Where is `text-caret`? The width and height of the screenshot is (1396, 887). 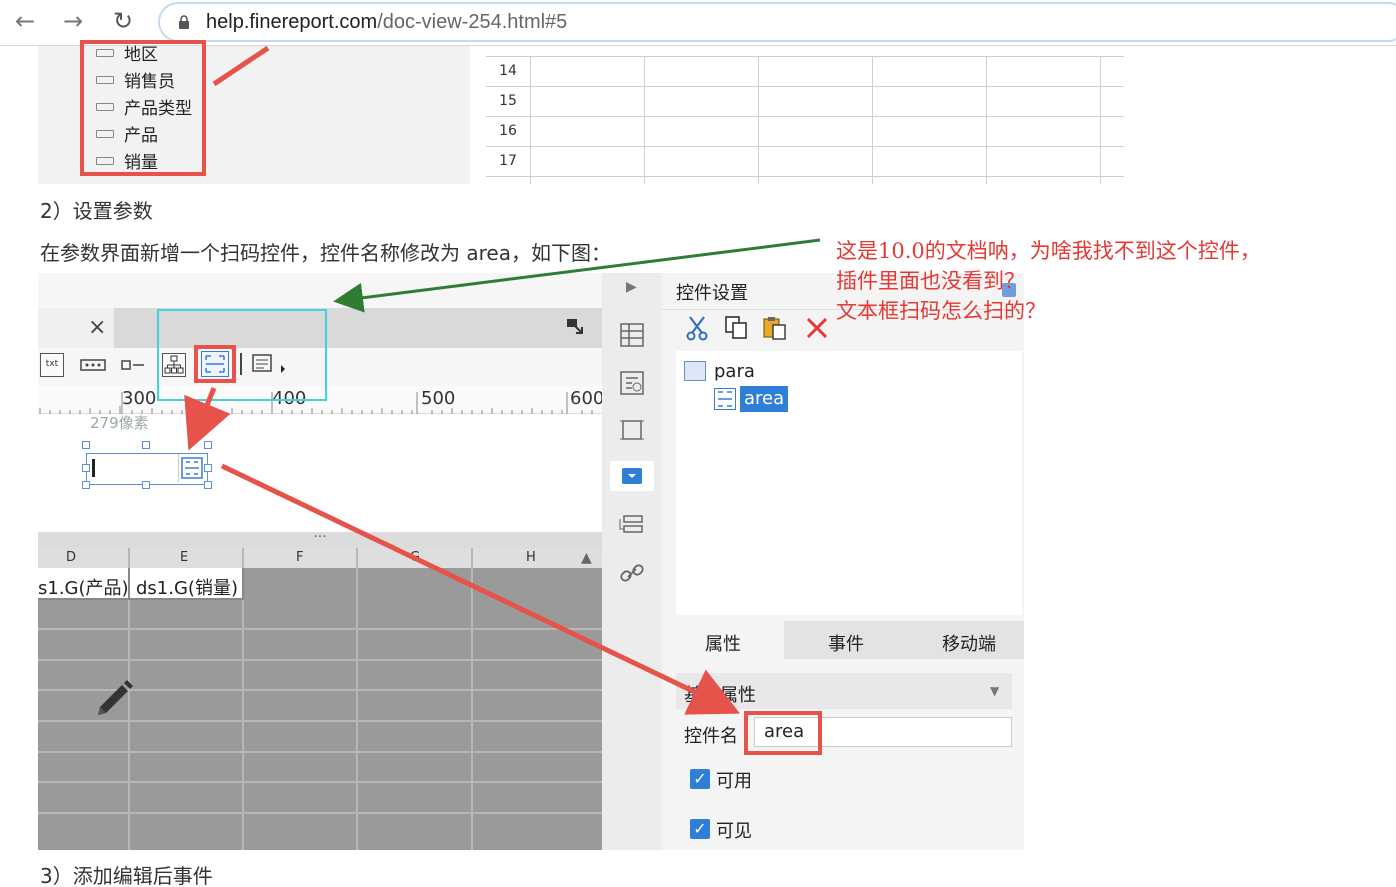 text-caret is located at coordinates (93, 468).